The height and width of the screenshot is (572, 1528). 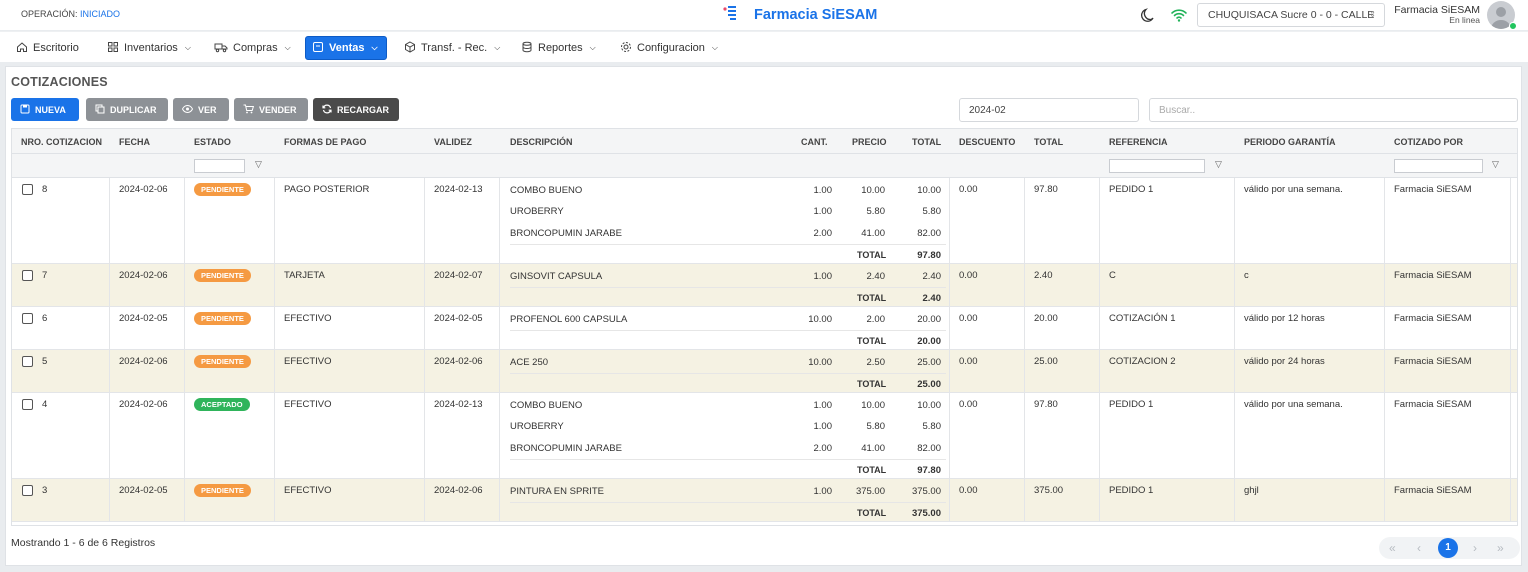 I want to click on col-pago: FORMAS DE PAGO, so click(x=325, y=142).